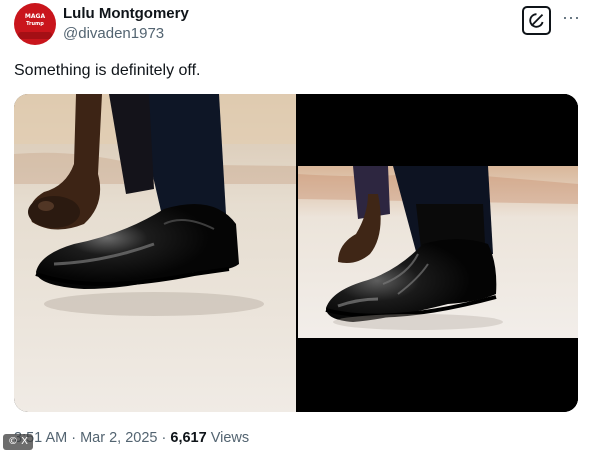 This screenshot has width=592, height=453. I want to click on tweet-text: Something is definitely off., so click(107, 70).